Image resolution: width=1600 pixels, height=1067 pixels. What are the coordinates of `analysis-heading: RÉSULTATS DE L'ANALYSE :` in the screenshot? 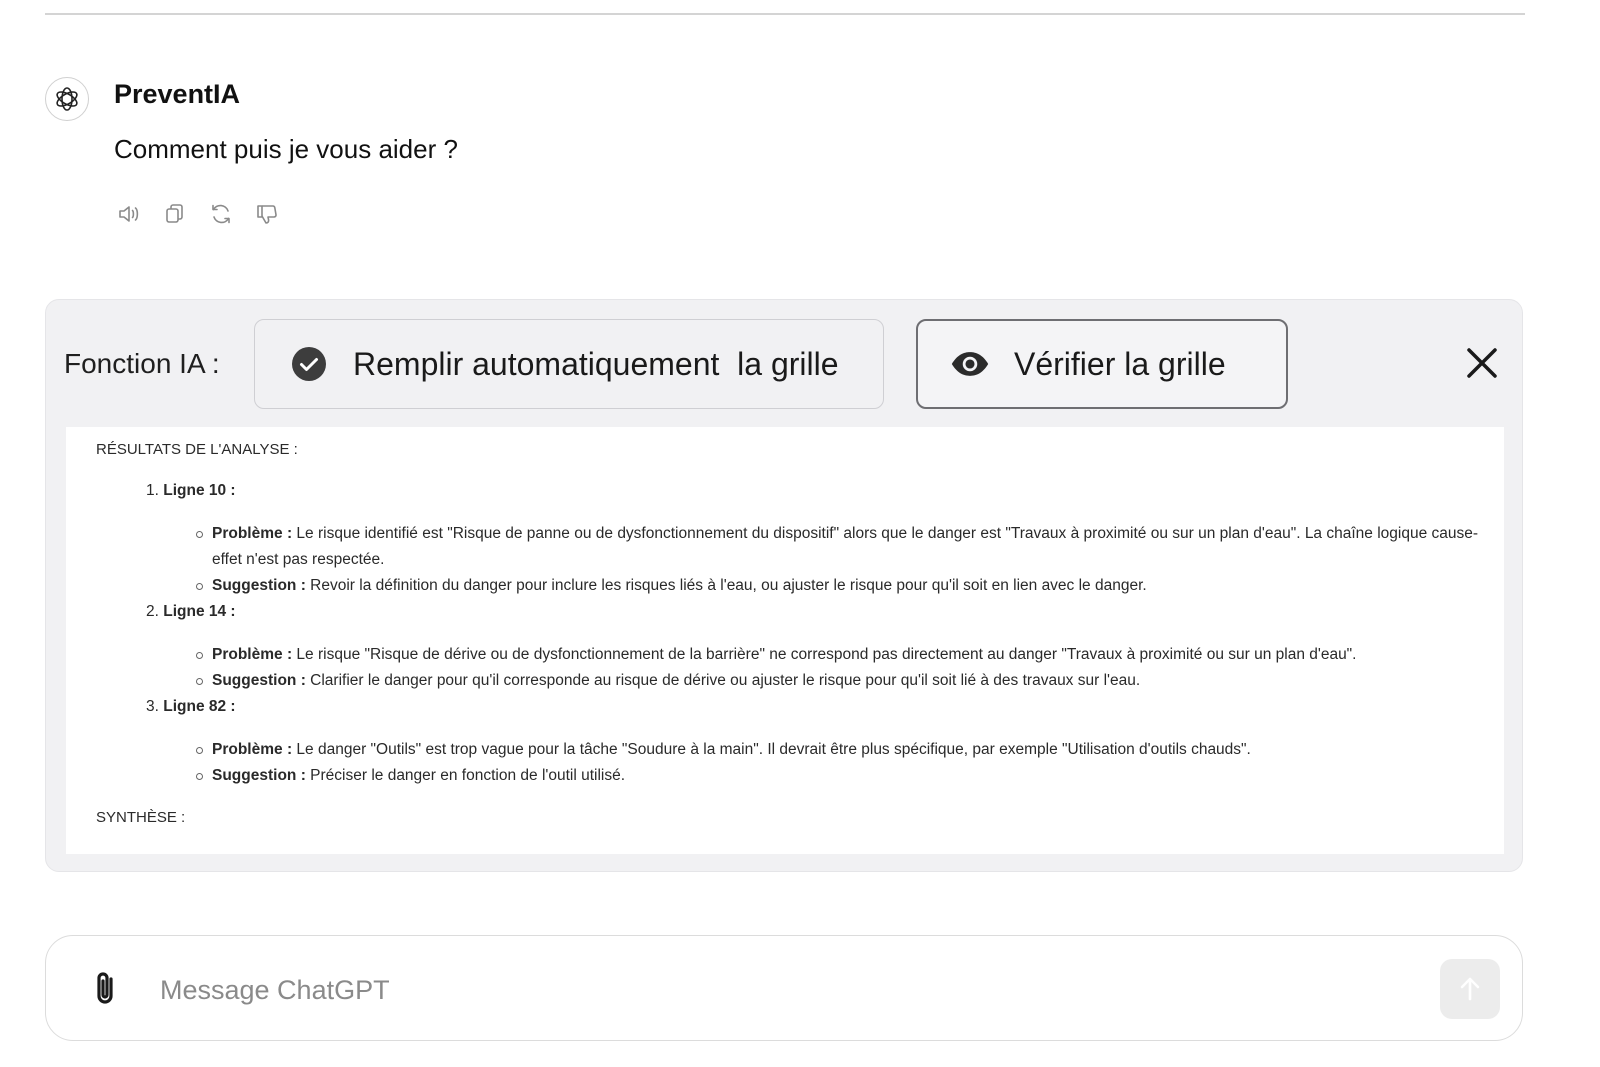 It's located at (197, 449).